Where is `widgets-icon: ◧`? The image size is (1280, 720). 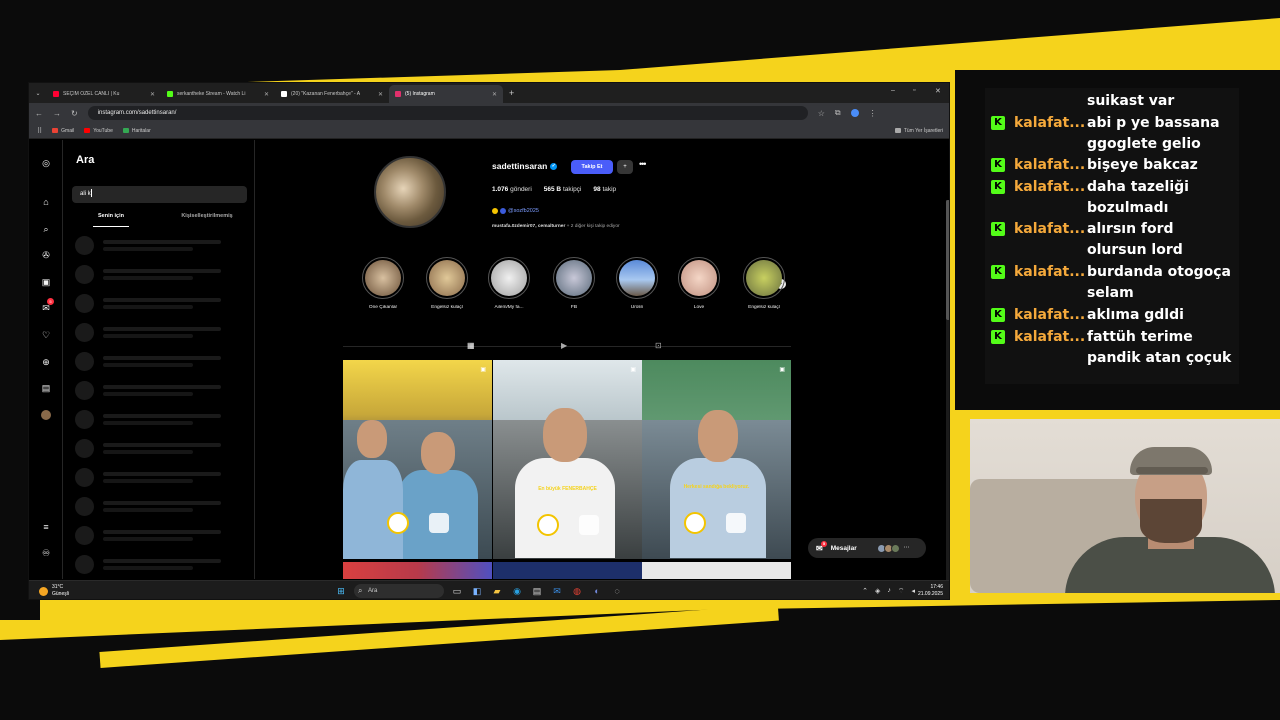 widgets-icon: ◧ is located at coordinates (477, 591).